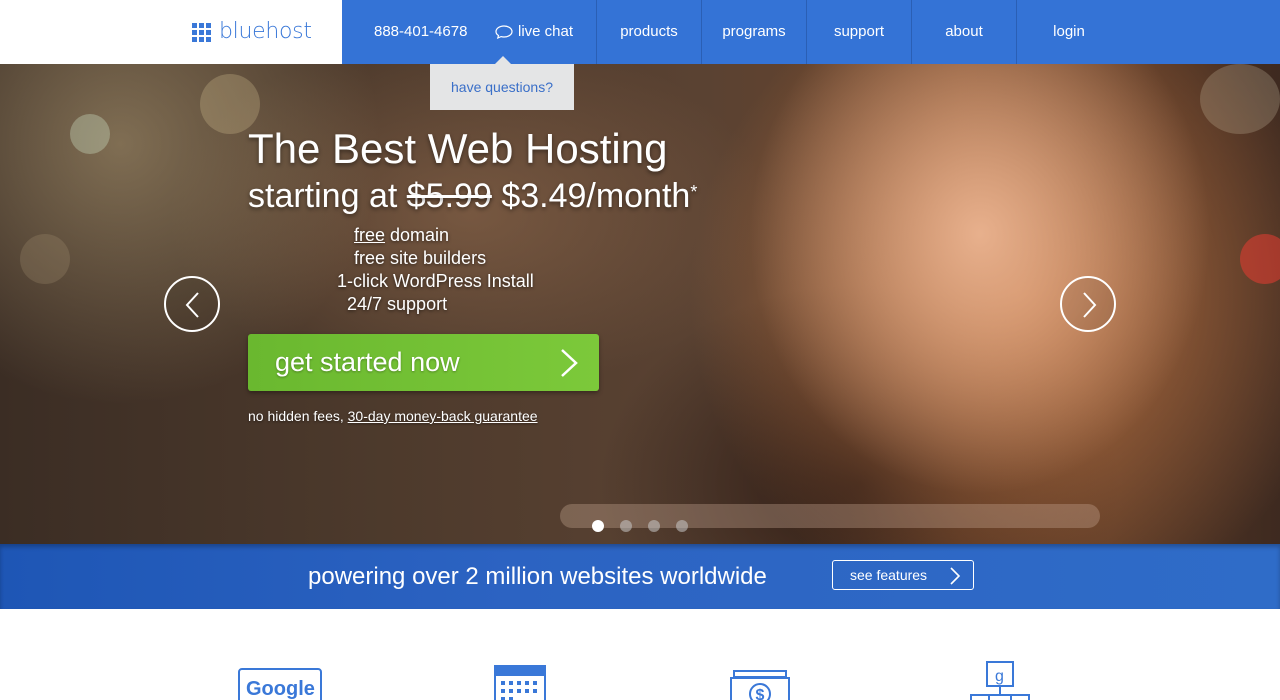 The width and height of the screenshot is (1280, 700). I want to click on slider-prev-button, so click(192, 304).